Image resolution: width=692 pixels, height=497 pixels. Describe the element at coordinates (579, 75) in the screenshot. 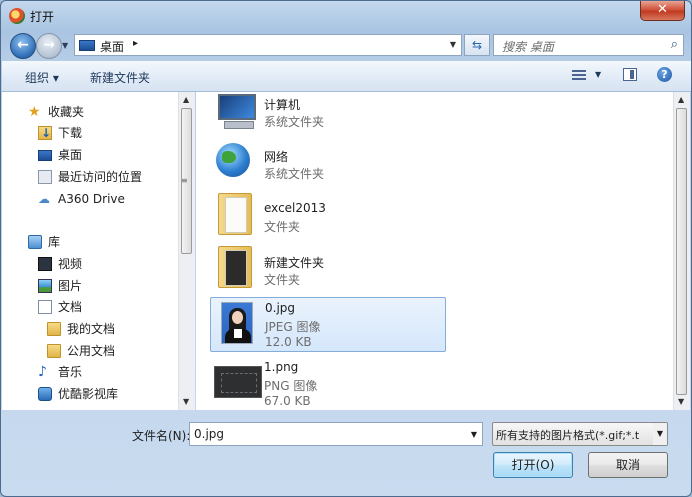

I see `view-options-icon` at that location.